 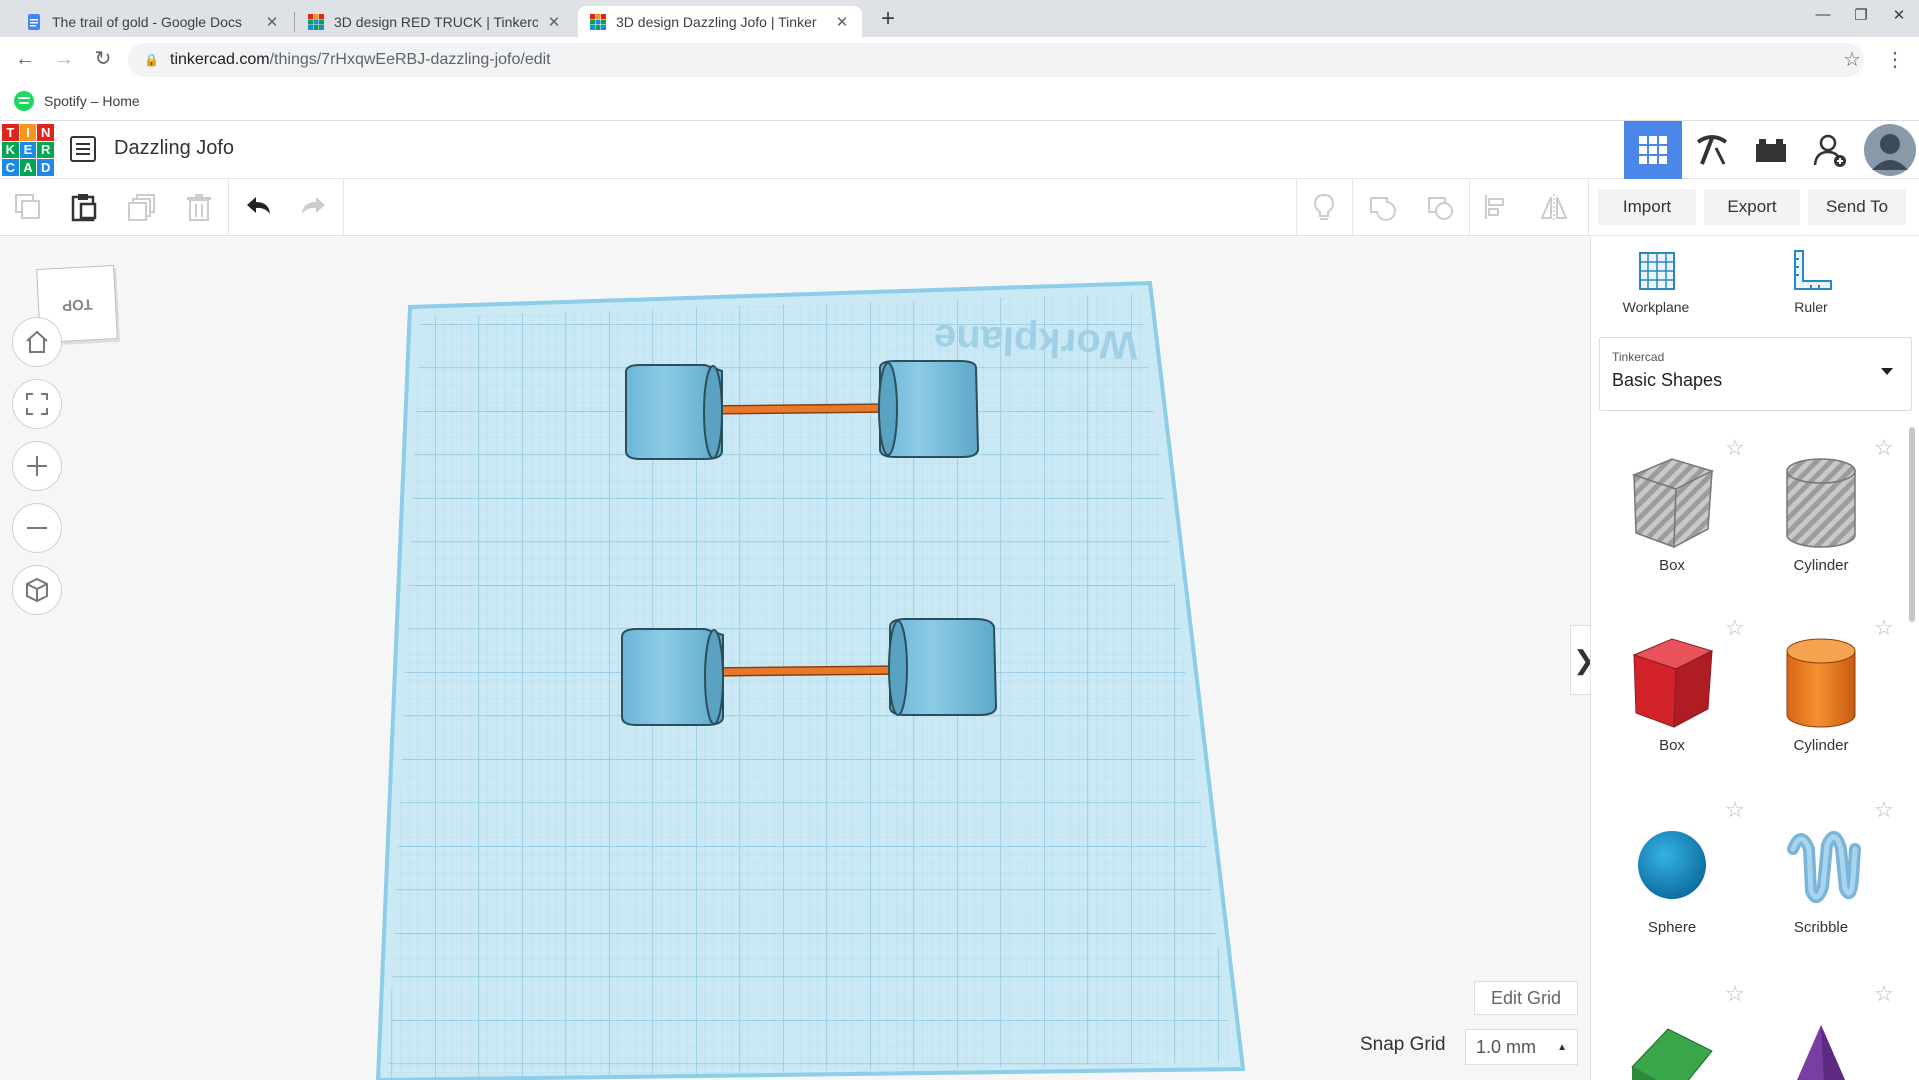 What do you see at coordinates (1672, 565) in the screenshot?
I see `shape-label: Box` at bounding box center [1672, 565].